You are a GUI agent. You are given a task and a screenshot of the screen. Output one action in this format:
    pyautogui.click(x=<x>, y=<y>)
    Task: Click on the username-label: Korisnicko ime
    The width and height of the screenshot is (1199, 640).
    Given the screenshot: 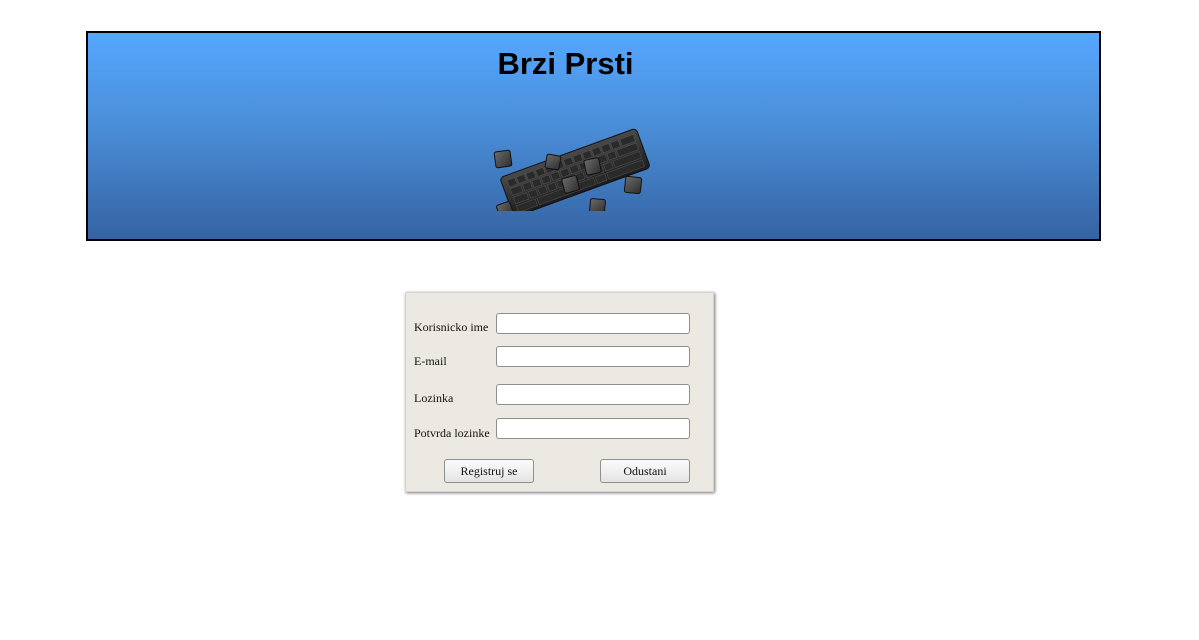 What is the action you would take?
    pyautogui.click(x=451, y=327)
    